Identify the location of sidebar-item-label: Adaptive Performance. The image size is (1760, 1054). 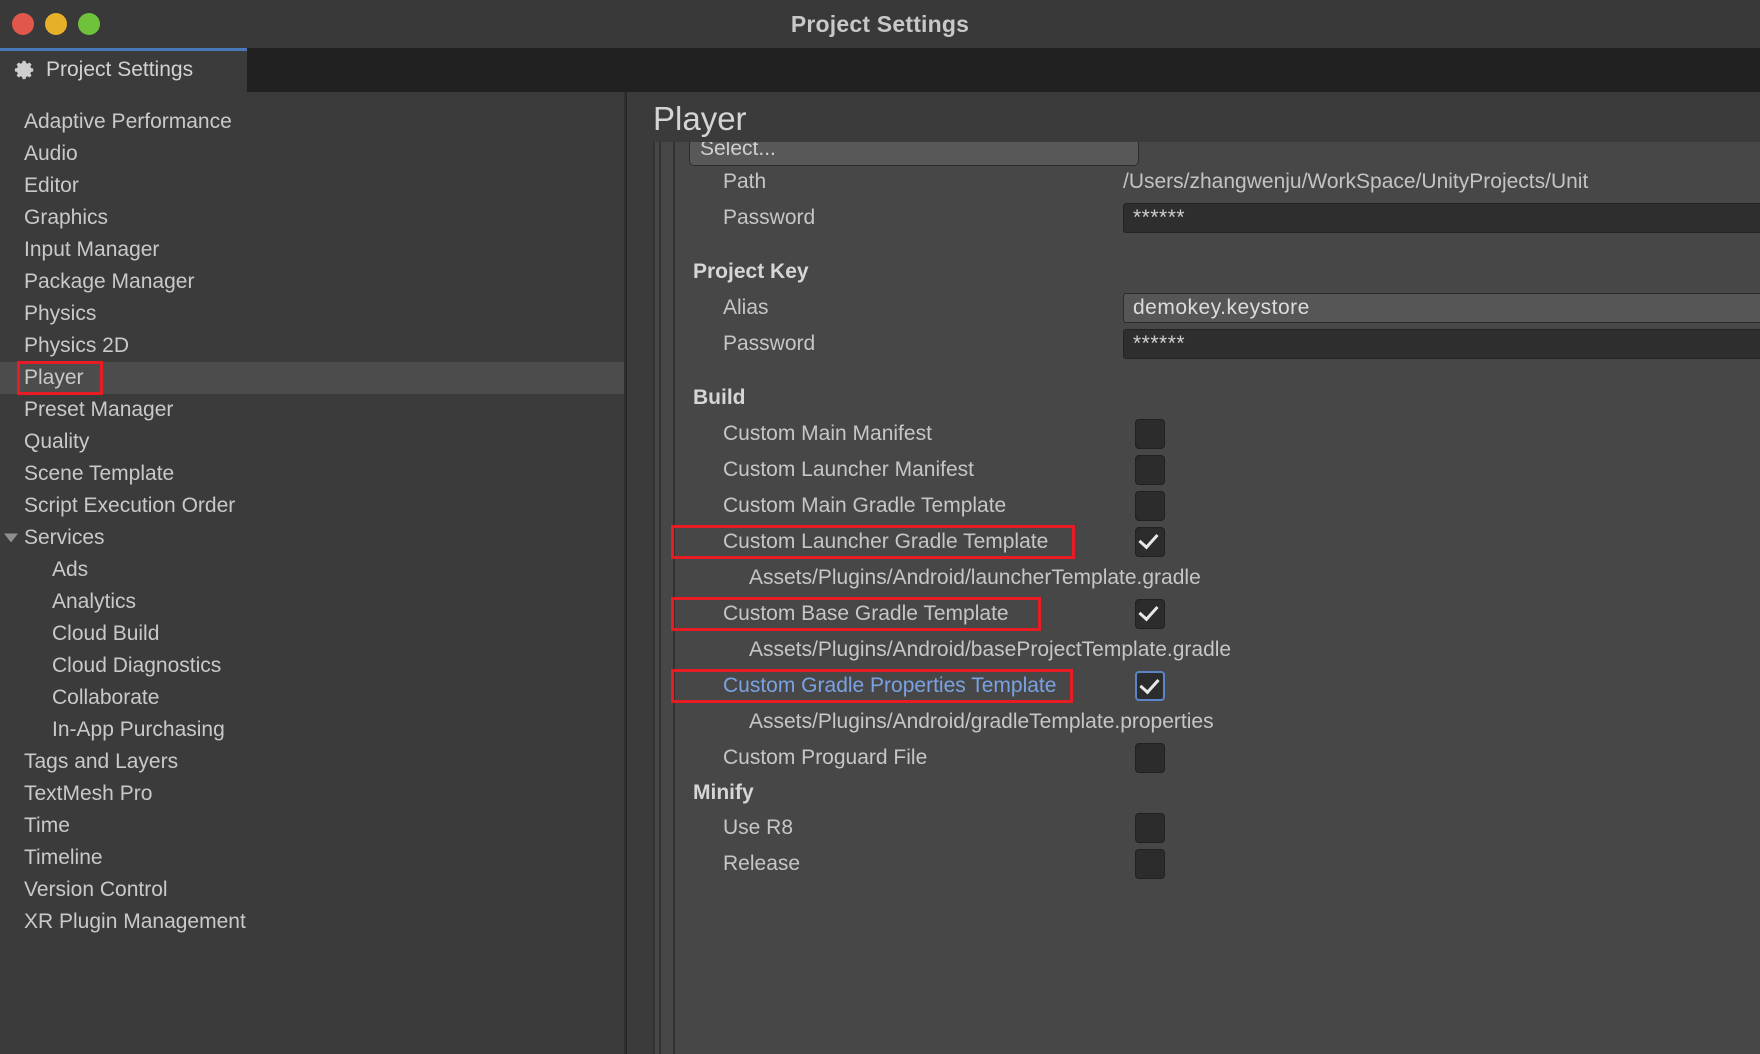
(128, 121).